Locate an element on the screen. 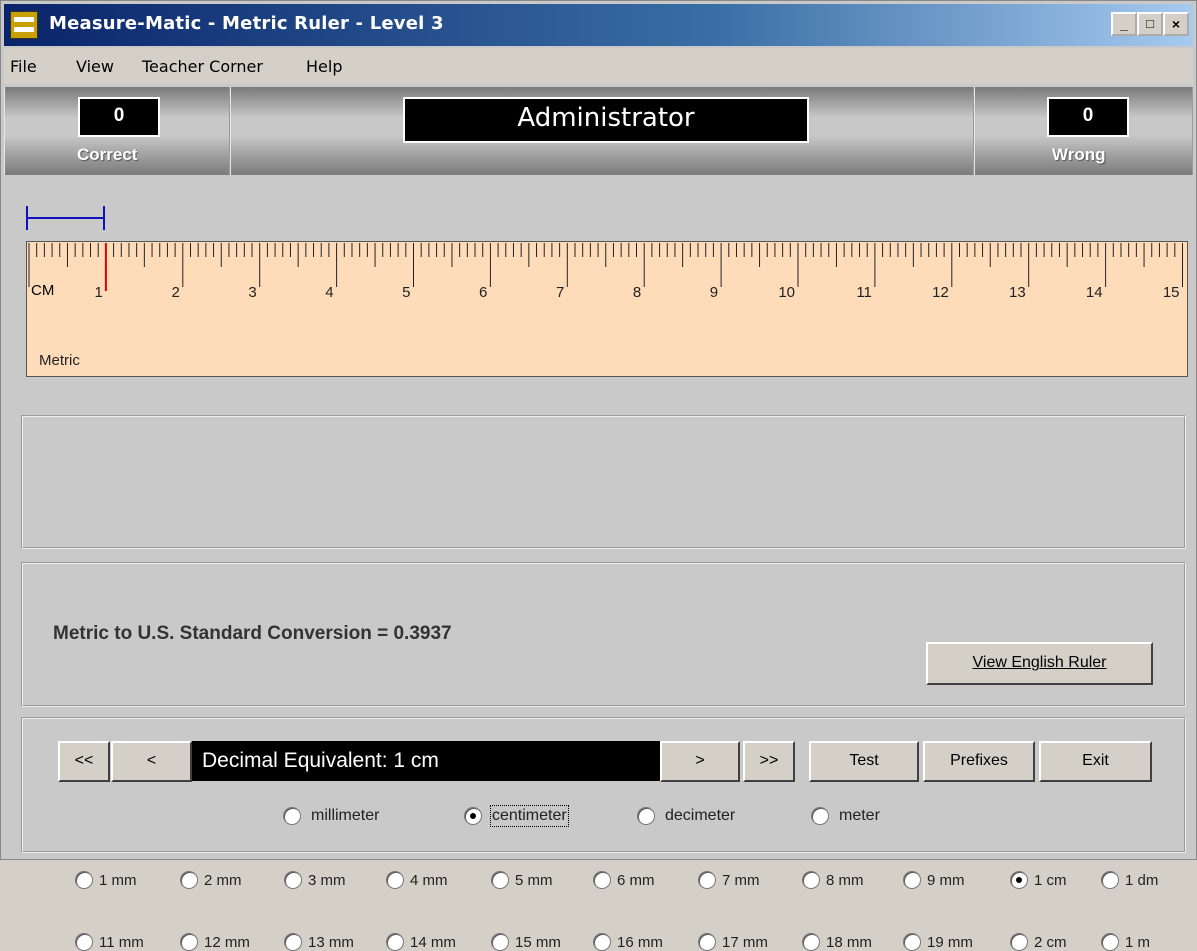  exit-button: Exit is located at coordinates (1095, 761).